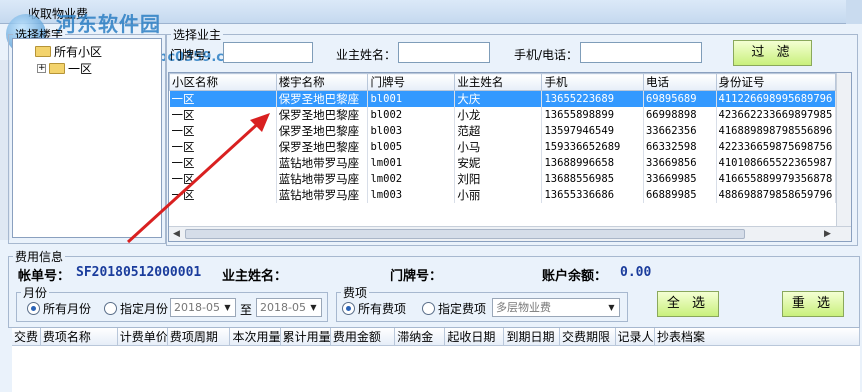  Describe the element at coordinates (592, 82) in the screenshot. I see `owner-column-header: 手机` at that location.